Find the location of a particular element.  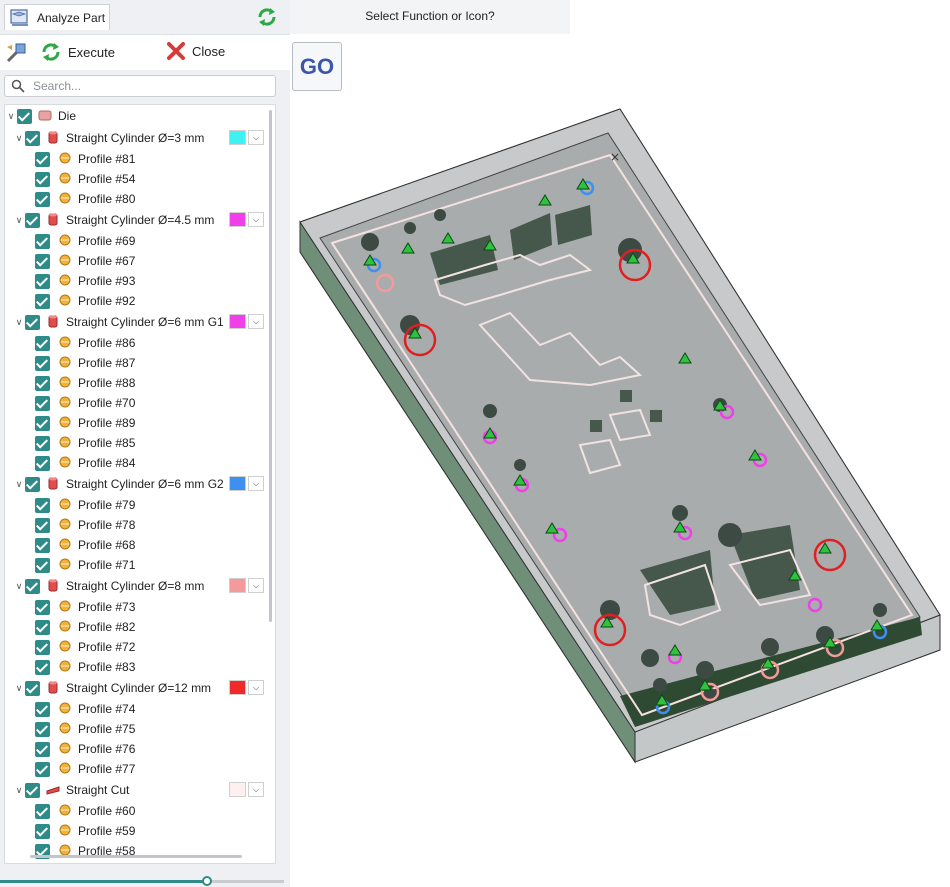

go-button: GO is located at coordinates (317, 66).